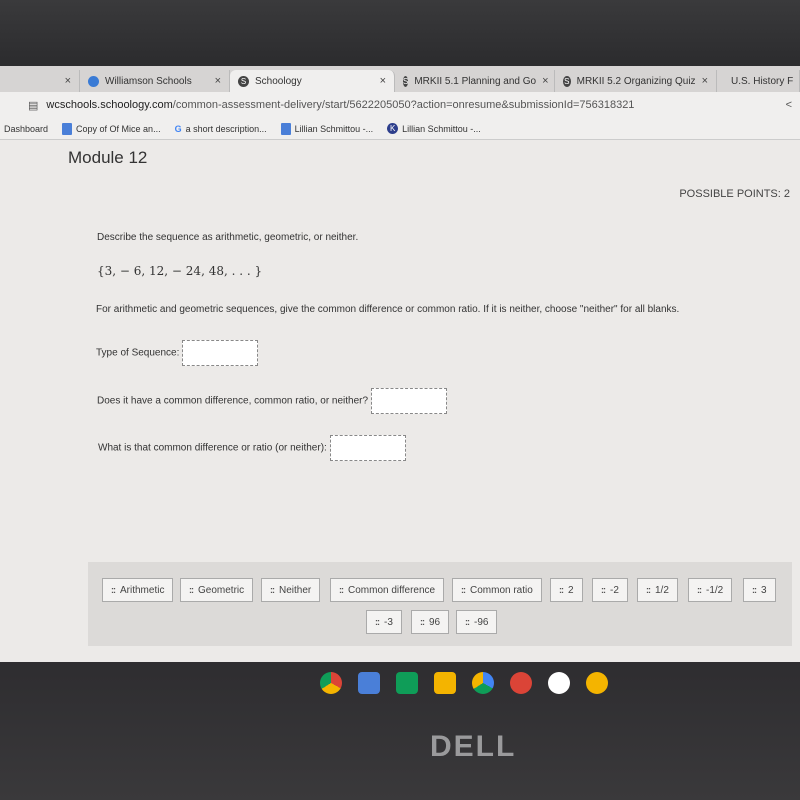 This screenshot has height=800, width=800. What do you see at coordinates (445, 683) in the screenshot?
I see `slides-icon` at bounding box center [445, 683].